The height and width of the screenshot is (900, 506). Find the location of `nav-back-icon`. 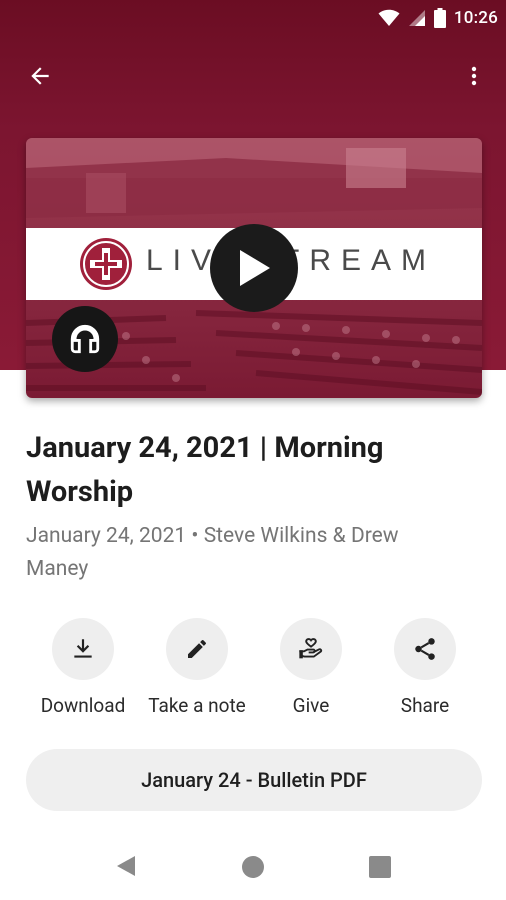

nav-back-icon is located at coordinates (126, 866).